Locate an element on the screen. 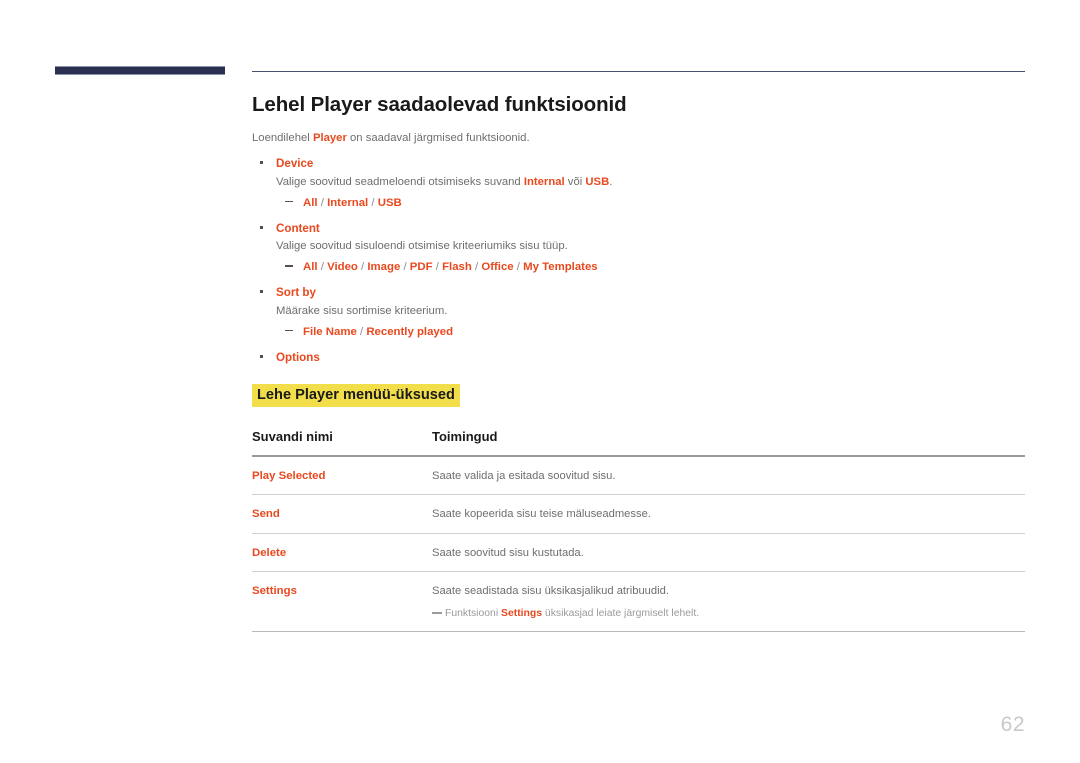  option-label: USB is located at coordinates (389, 202).